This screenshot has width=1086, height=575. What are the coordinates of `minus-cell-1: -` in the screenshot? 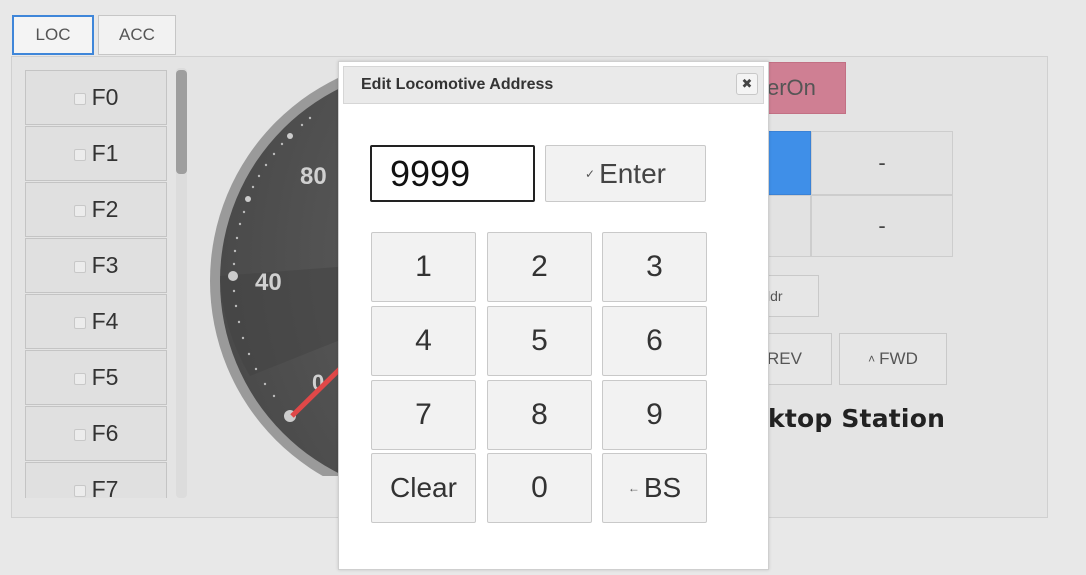 It's located at (882, 163).